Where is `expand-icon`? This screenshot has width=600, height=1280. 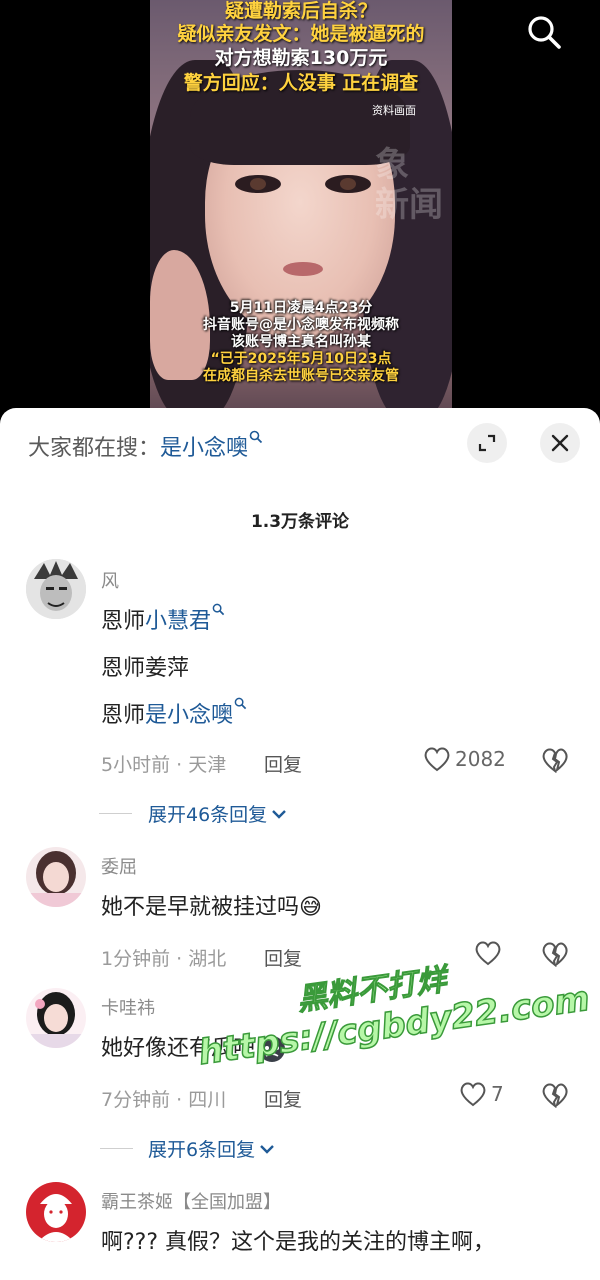 expand-icon is located at coordinates (487, 443).